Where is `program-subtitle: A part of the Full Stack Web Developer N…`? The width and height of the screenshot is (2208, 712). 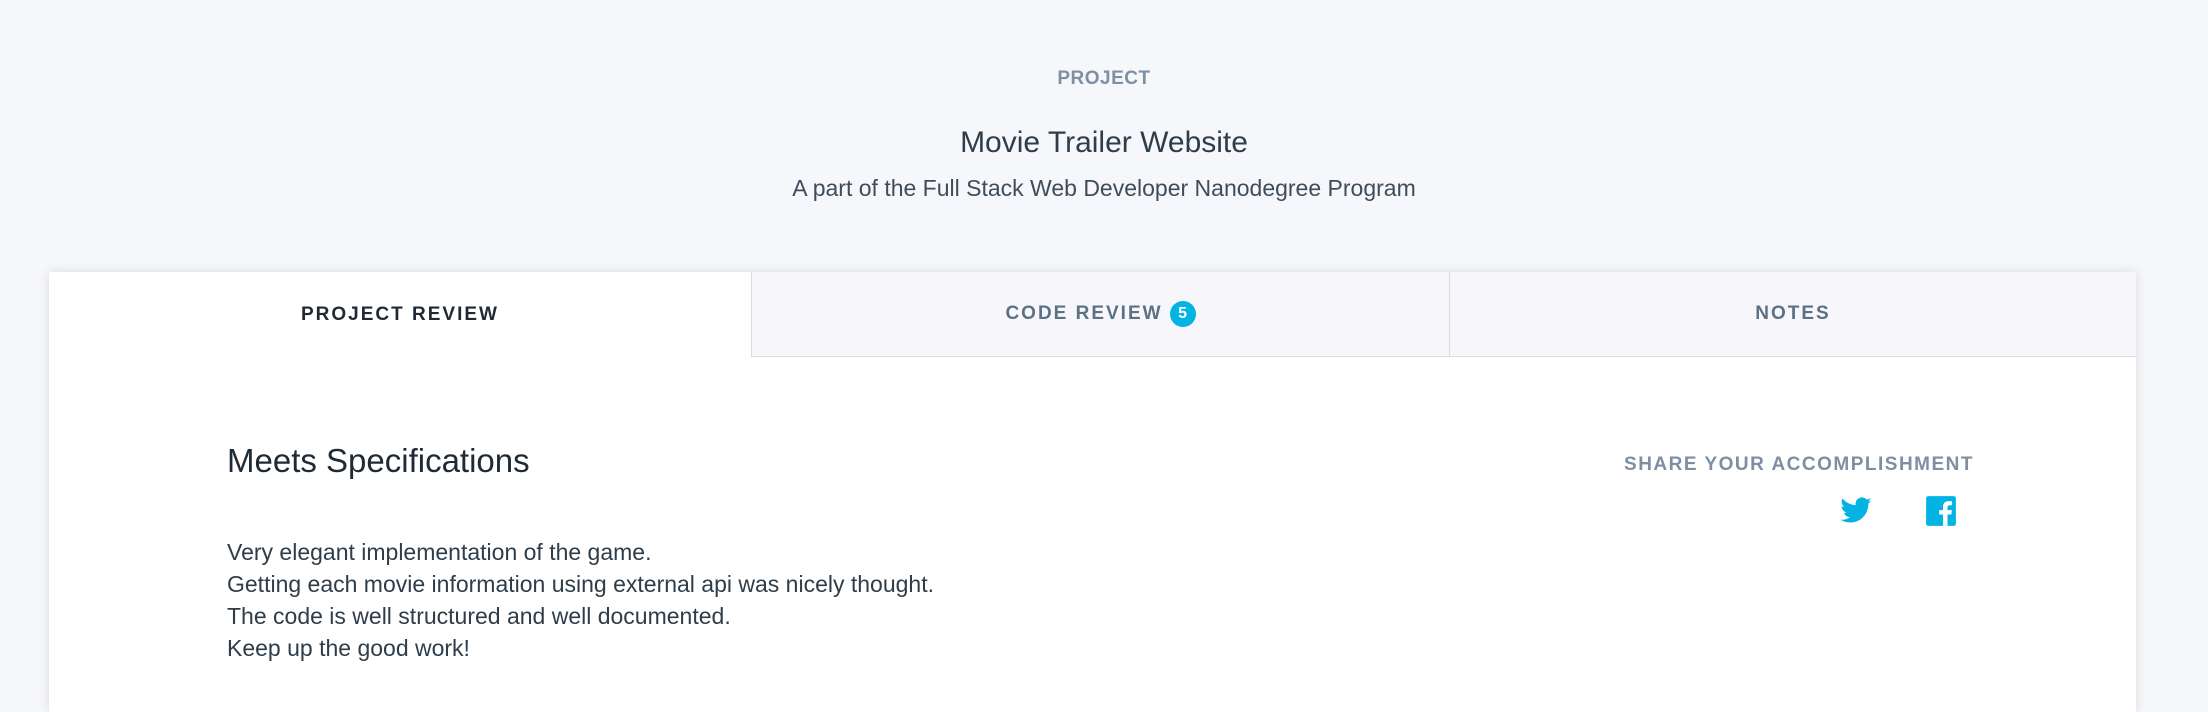
program-subtitle: A part of the Full Stack Web Developer N… is located at coordinates (1104, 188).